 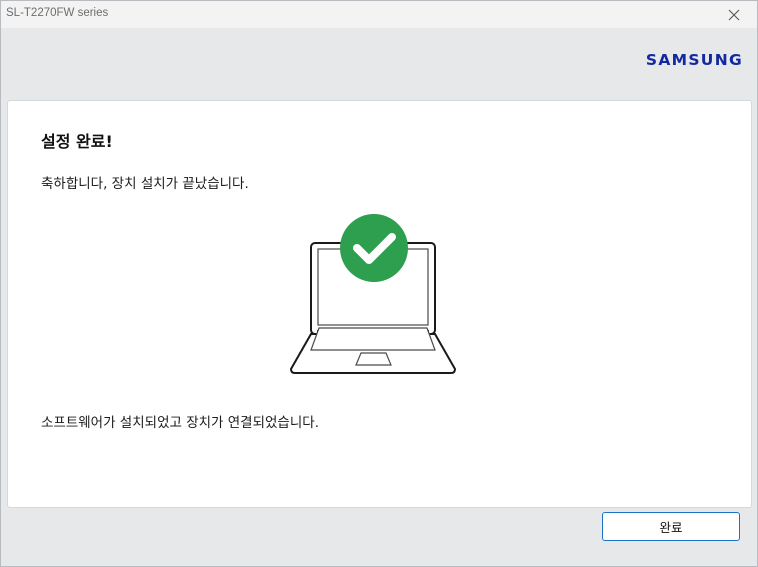 What do you see at coordinates (374, 248) in the screenshot?
I see `checkmark-icon` at bounding box center [374, 248].